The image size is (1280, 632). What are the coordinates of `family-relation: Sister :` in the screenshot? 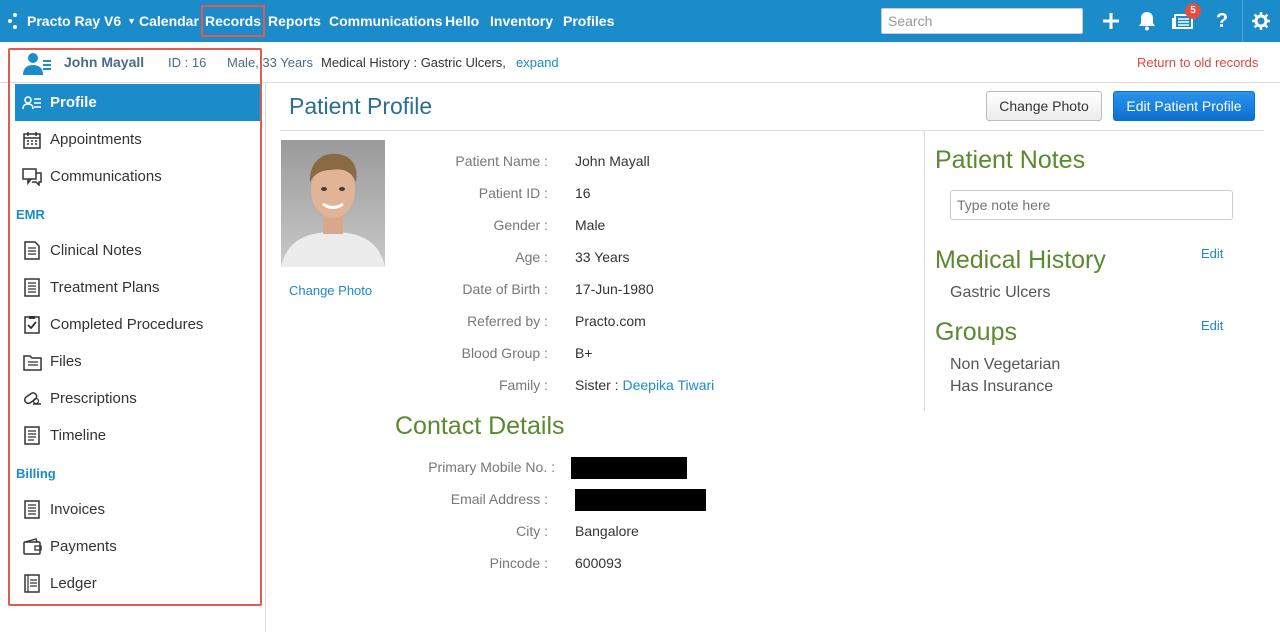 It's located at (597, 385).